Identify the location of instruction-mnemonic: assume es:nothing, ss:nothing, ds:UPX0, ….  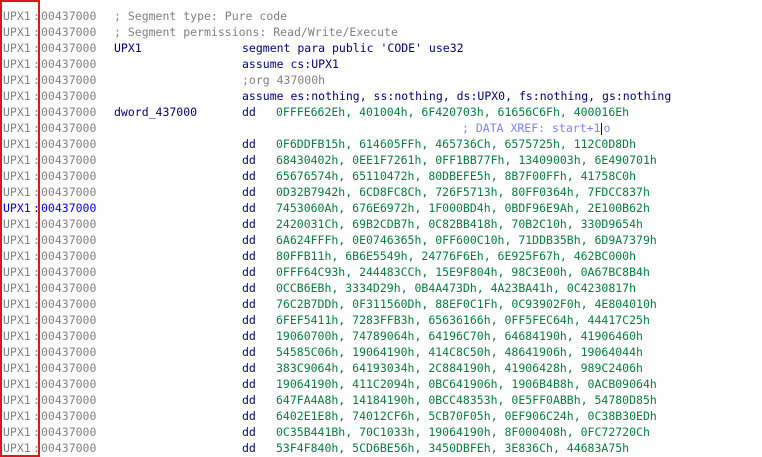
(456, 96).